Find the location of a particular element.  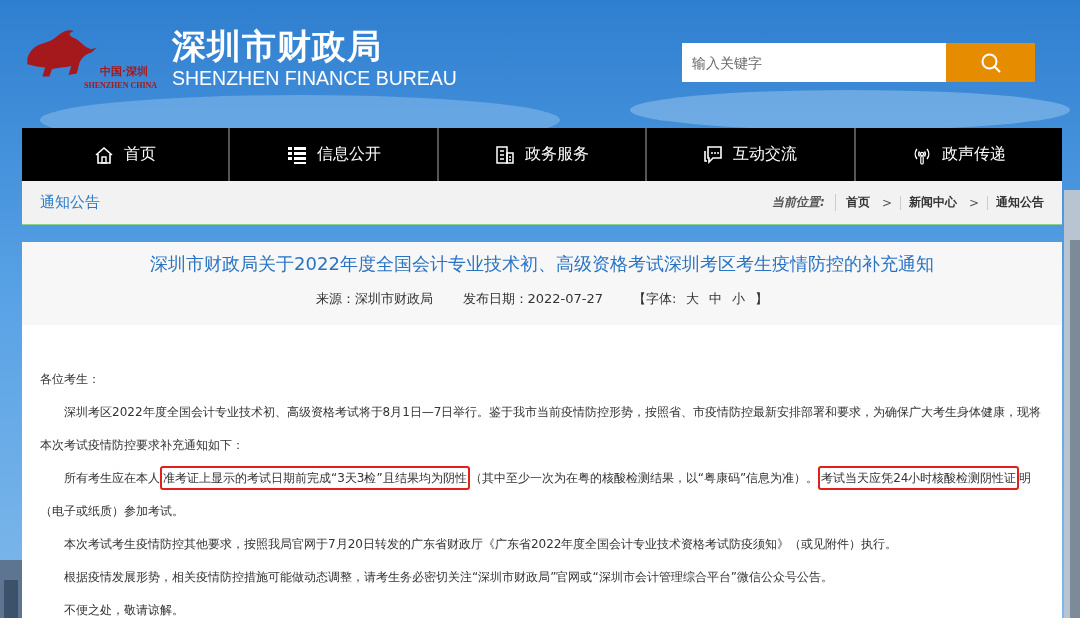

font-size-label: 【字体: is located at coordinates (655, 299).